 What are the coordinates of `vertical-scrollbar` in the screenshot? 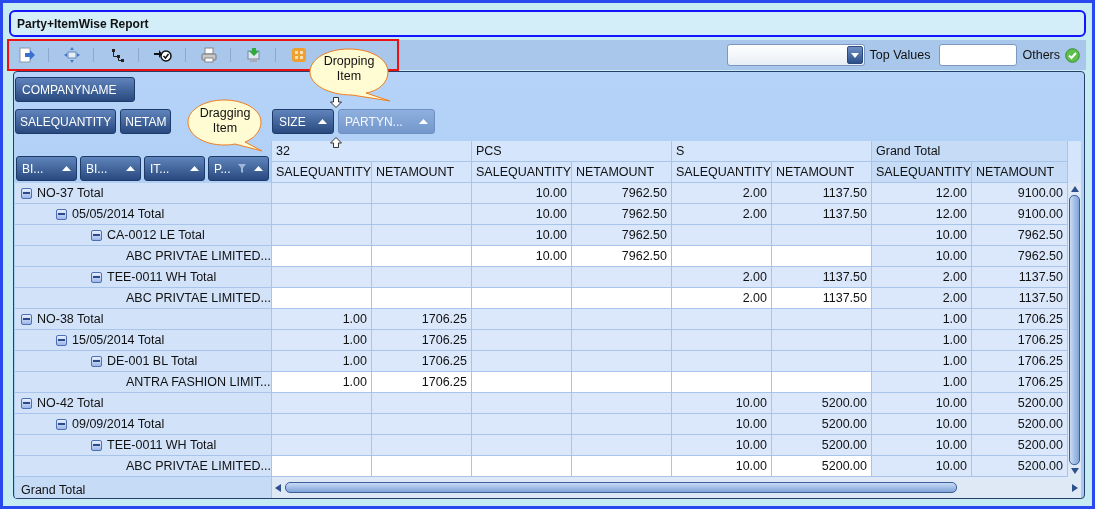 It's located at (1074, 330).